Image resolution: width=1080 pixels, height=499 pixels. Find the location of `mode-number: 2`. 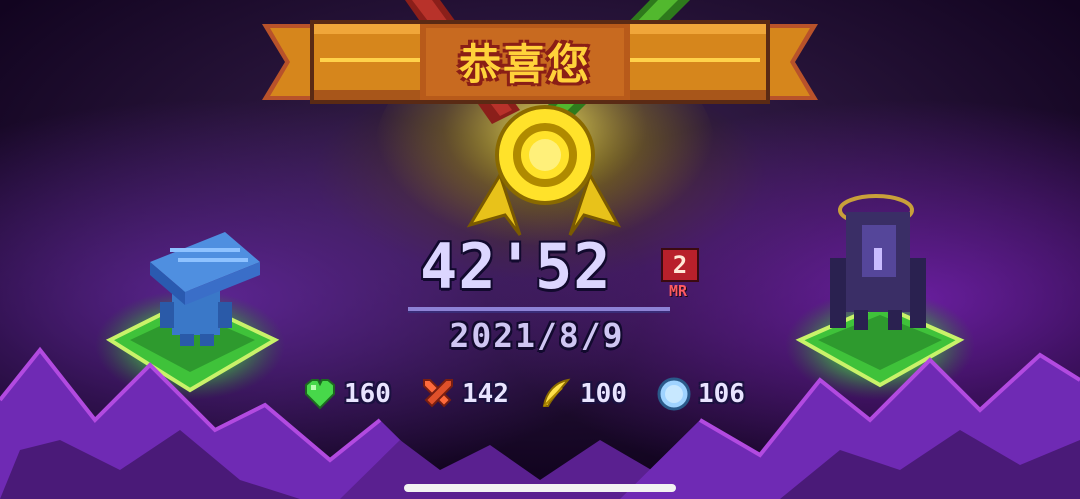

mode-number: 2 is located at coordinates (680, 265).